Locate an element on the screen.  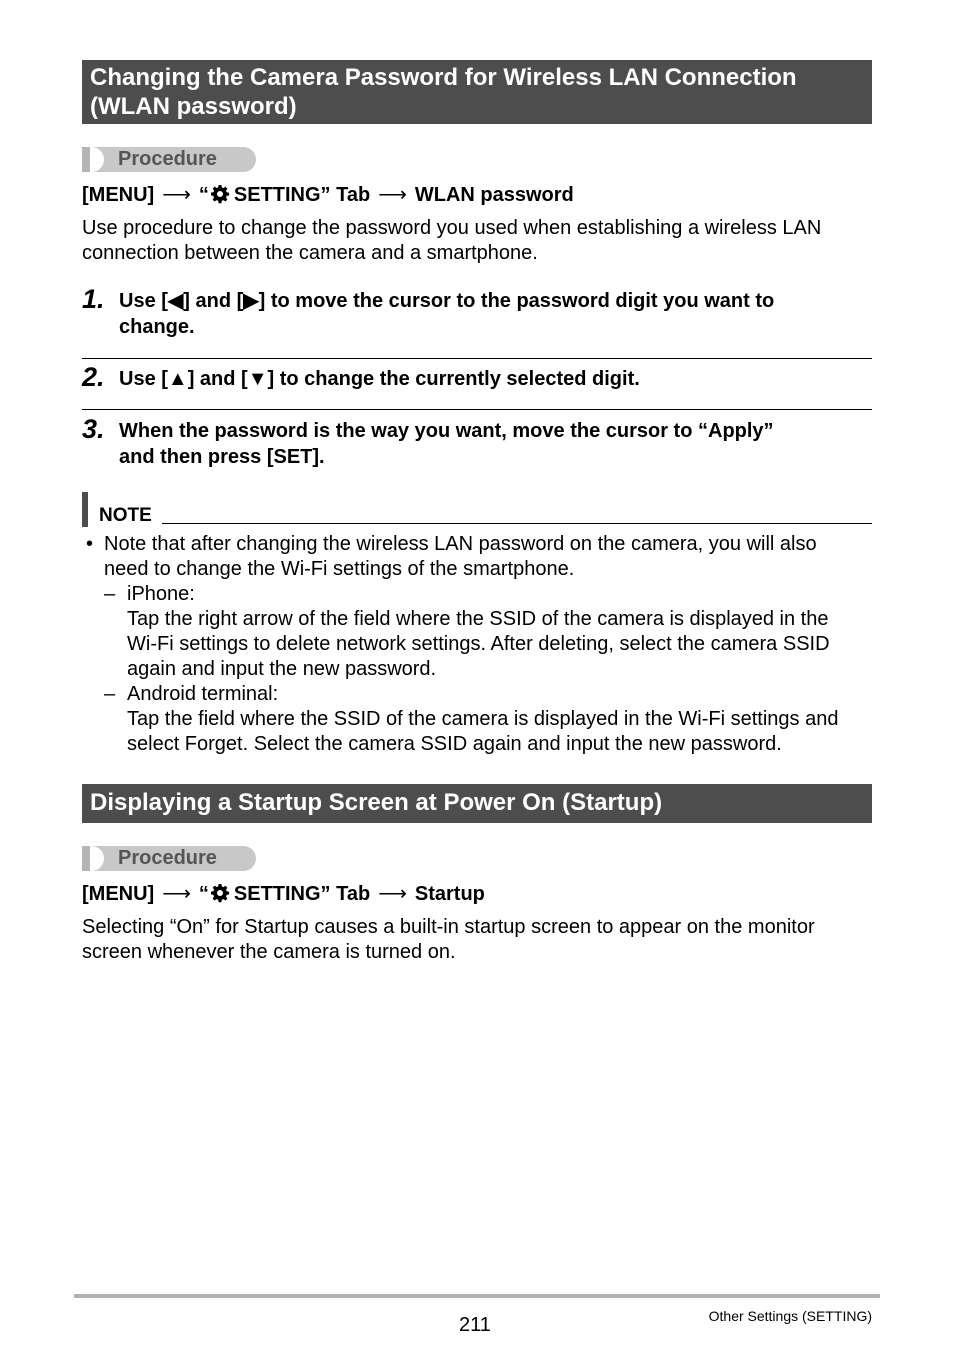
menu-target: Startup is located at coordinates (449, 894).